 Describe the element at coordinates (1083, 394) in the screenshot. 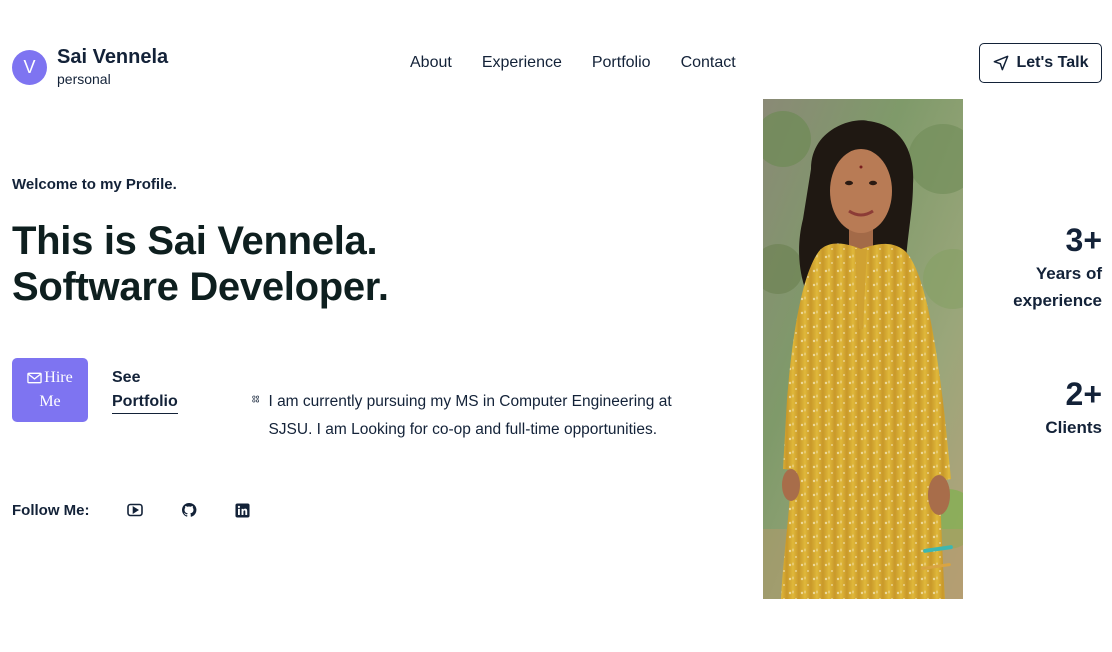

I see `stat-clients-value: 2+` at that location.